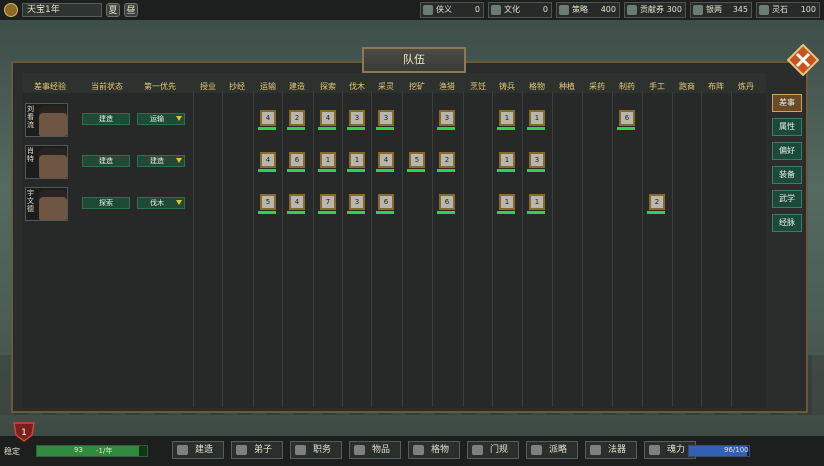 The height and width of the screenshot is (466, 824). What do you see at coordinates (131, 10) in the screenshot?
I see `season-daytime-button: 昼` at bounding box center [131, 10].